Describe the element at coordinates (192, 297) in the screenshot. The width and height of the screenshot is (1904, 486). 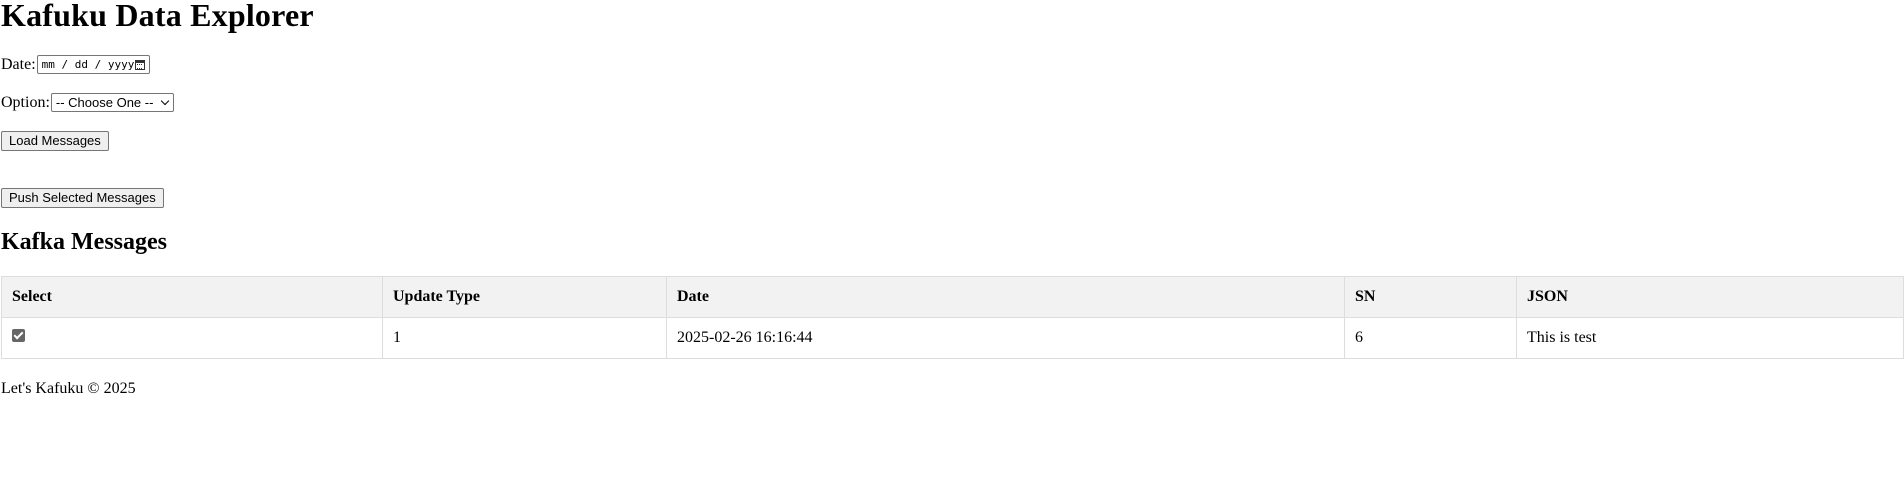
I see `column-header-select: Select` at that location.